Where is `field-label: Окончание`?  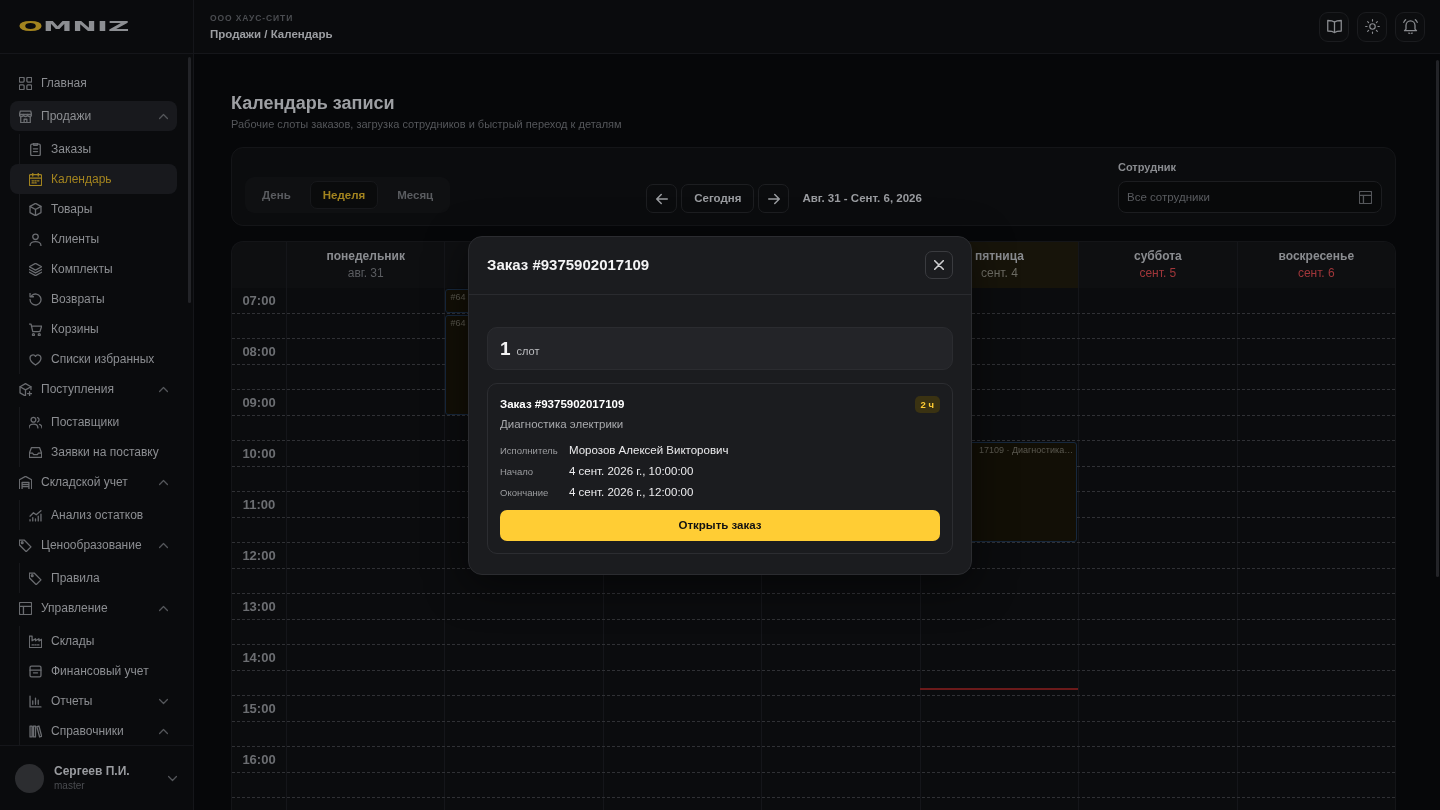 field-label: Окончание is located at coordinates (525, 492).